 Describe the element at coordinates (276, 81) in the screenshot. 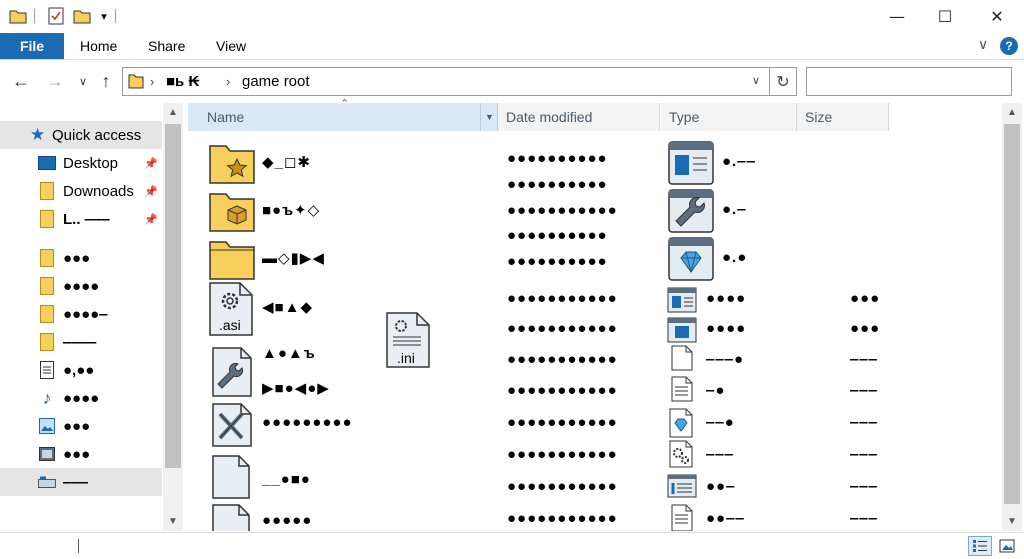

I see `breadcrumb-current: game root` at that location.